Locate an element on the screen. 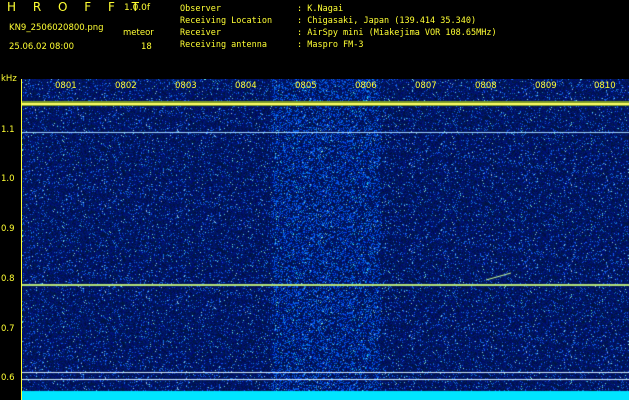 The width and height of the screenshot is (629, 400). info-key-location: Receiving Location is located at coordinates (226, 21).